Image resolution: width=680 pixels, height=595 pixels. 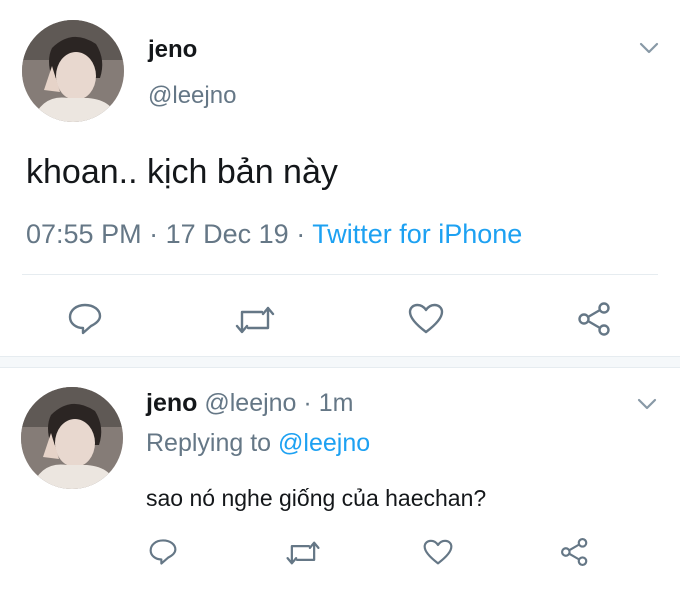 I want to click on reply-text: sao nó nghe giống của haechan?, so click(x=316, y=498).